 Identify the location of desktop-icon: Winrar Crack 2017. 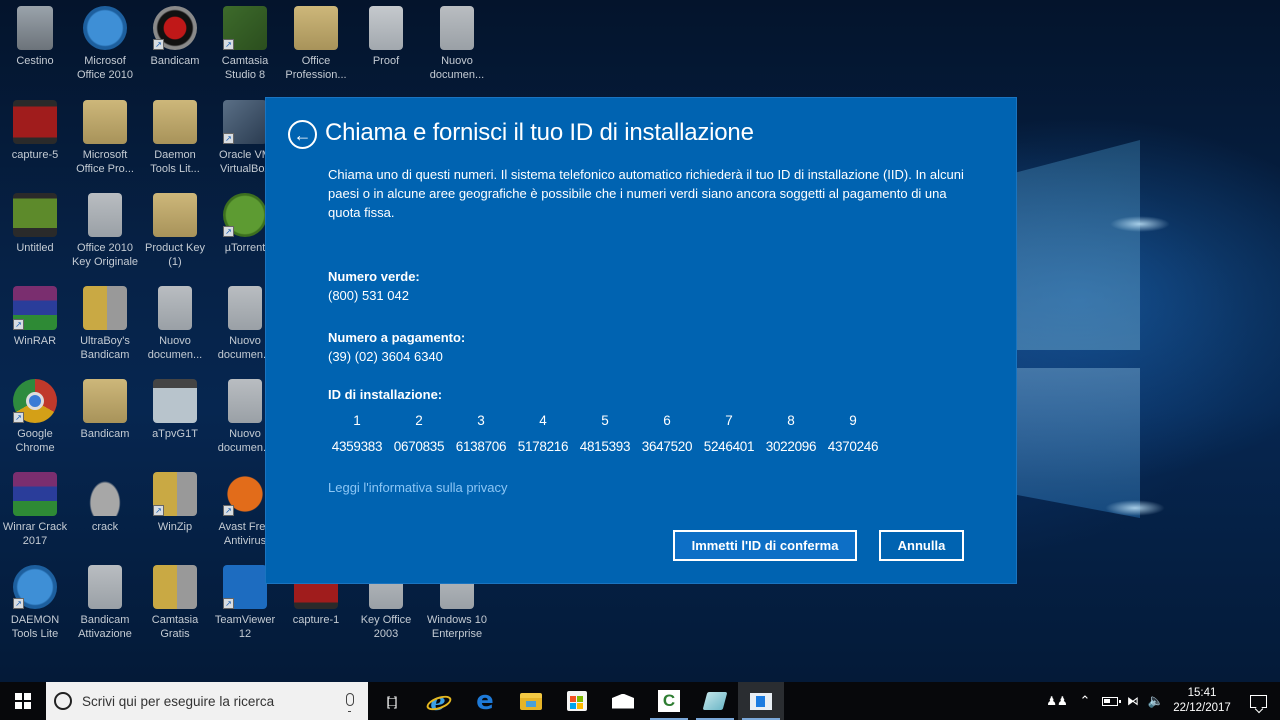
(35, 510).